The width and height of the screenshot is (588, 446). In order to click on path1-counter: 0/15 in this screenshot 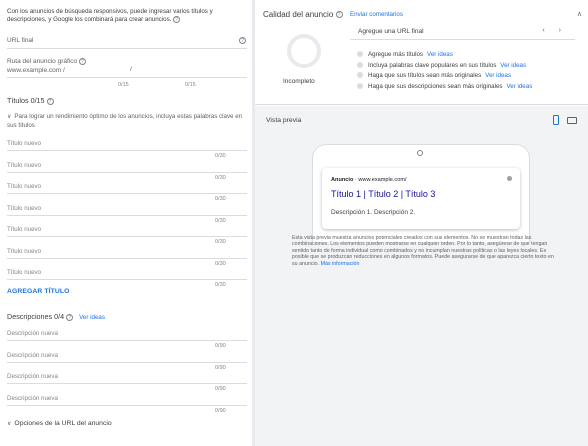, I will do `click(123, 85)`.